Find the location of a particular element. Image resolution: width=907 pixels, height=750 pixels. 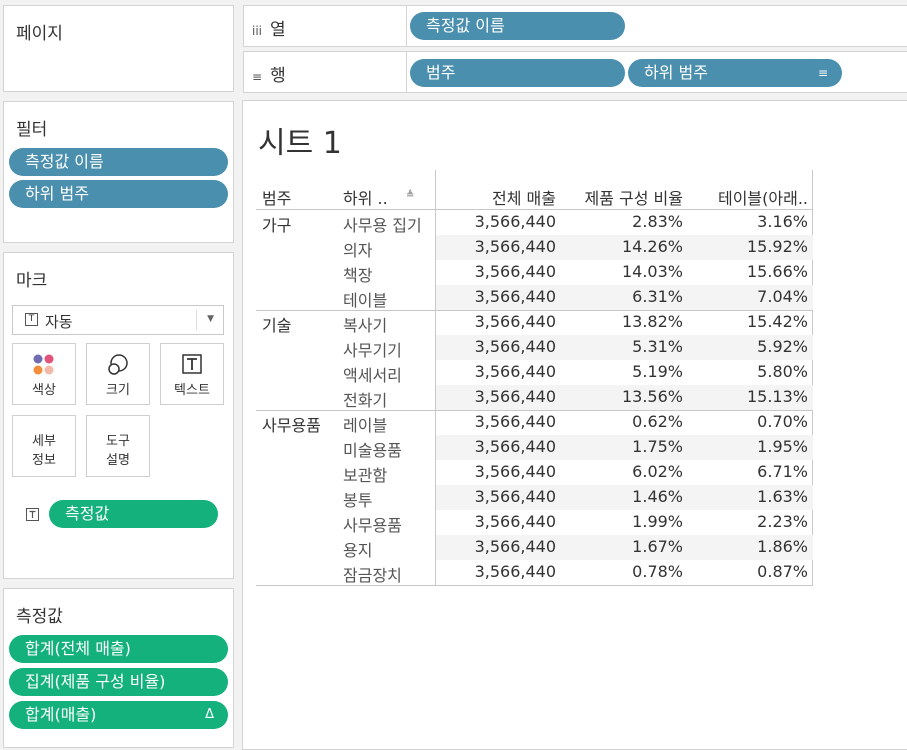

text-icon is located at coordinates (192, 364).